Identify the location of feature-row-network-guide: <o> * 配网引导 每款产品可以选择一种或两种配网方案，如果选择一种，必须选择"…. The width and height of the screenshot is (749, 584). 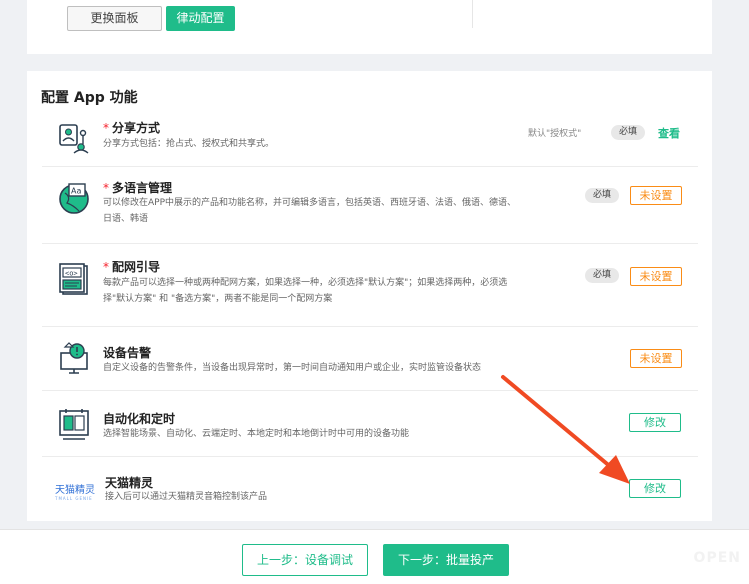
(370, 285).